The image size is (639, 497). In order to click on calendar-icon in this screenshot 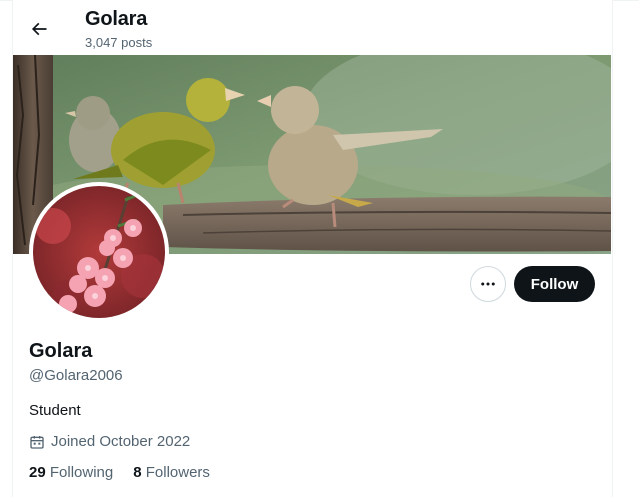, I will do `click(37, 442)`.